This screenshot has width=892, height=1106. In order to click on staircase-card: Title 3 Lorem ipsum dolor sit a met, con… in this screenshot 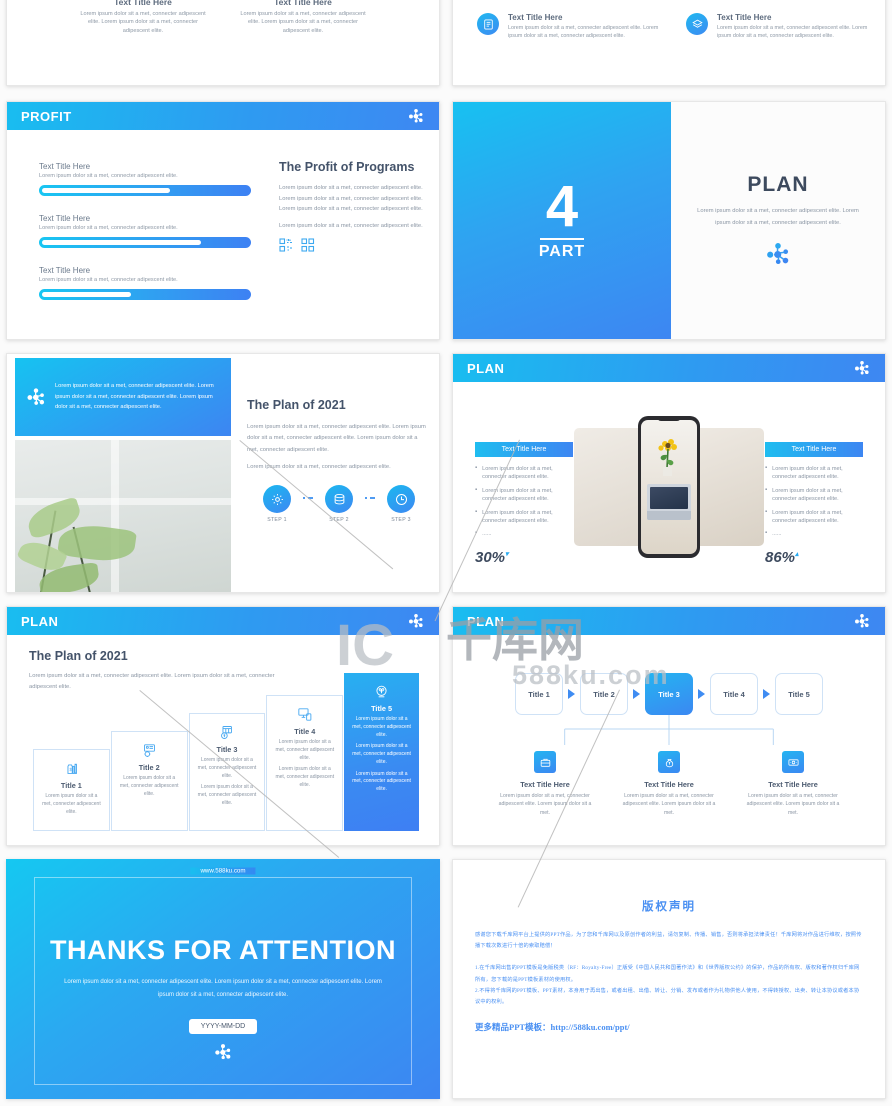, I will do `click(227, 772)`.